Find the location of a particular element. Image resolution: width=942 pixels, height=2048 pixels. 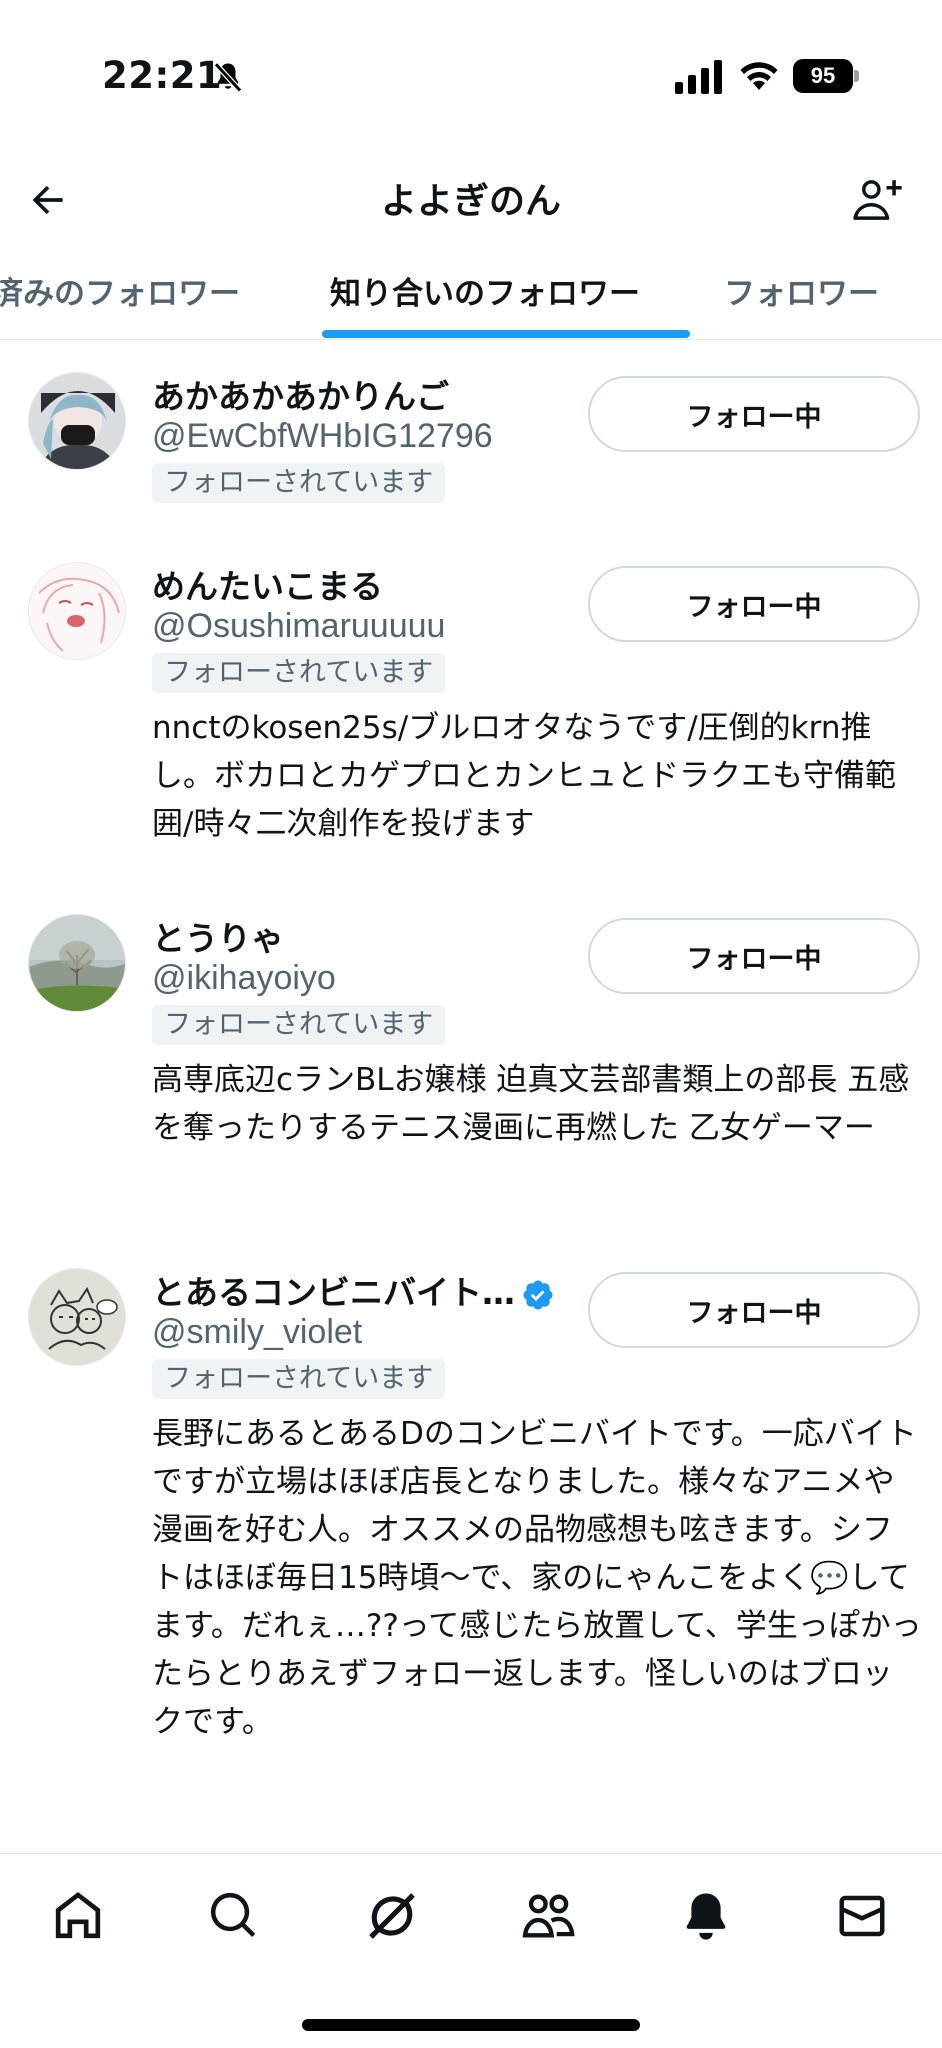

page-title: よよぎのん is located at coordinates (470, 201).